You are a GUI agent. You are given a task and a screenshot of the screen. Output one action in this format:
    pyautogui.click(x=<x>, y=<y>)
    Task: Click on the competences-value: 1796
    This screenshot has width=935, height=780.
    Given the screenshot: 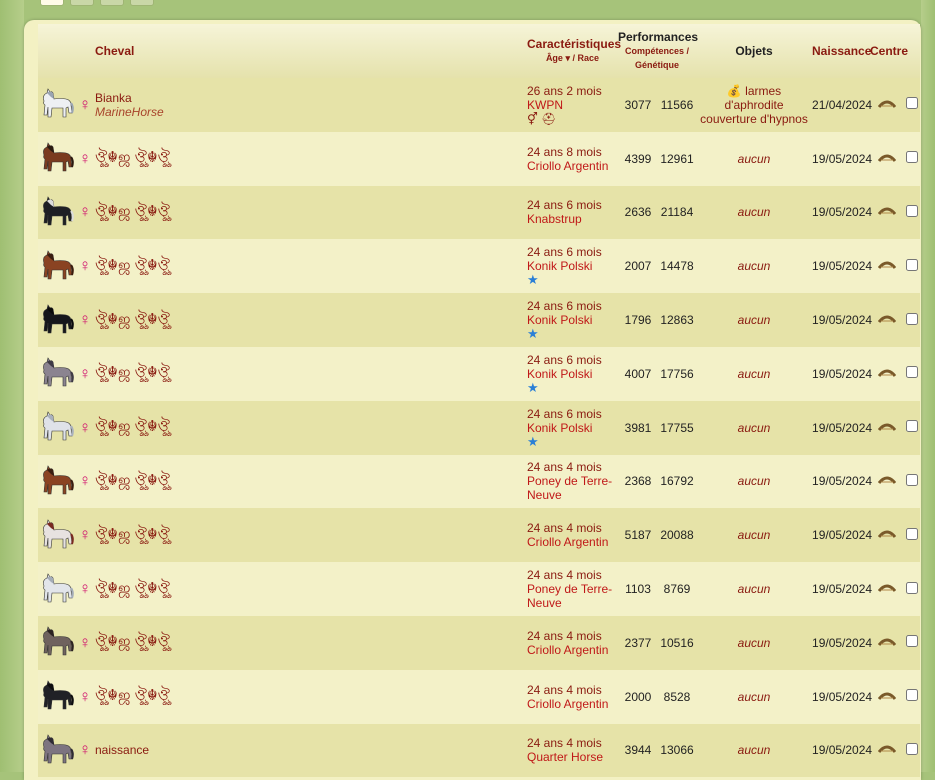 What is the action you would take?
    pyautogui.click(x=638, y=320)
    